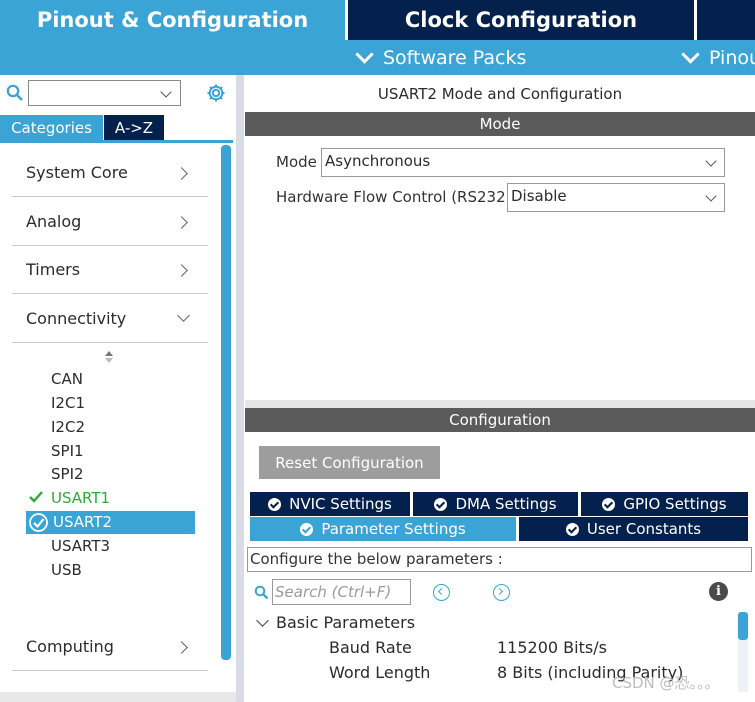  I want to click on gear-icon, so click(216, 93).